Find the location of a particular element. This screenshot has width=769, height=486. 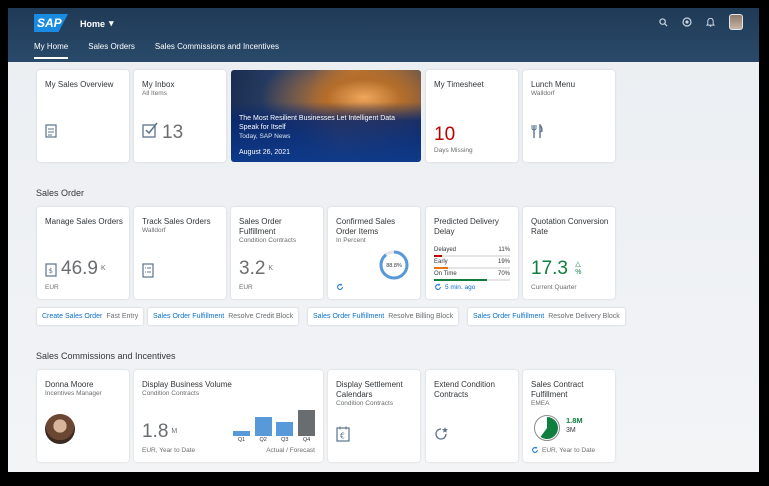

tile-subtitle: All Items is located at coordinates (154, 93).